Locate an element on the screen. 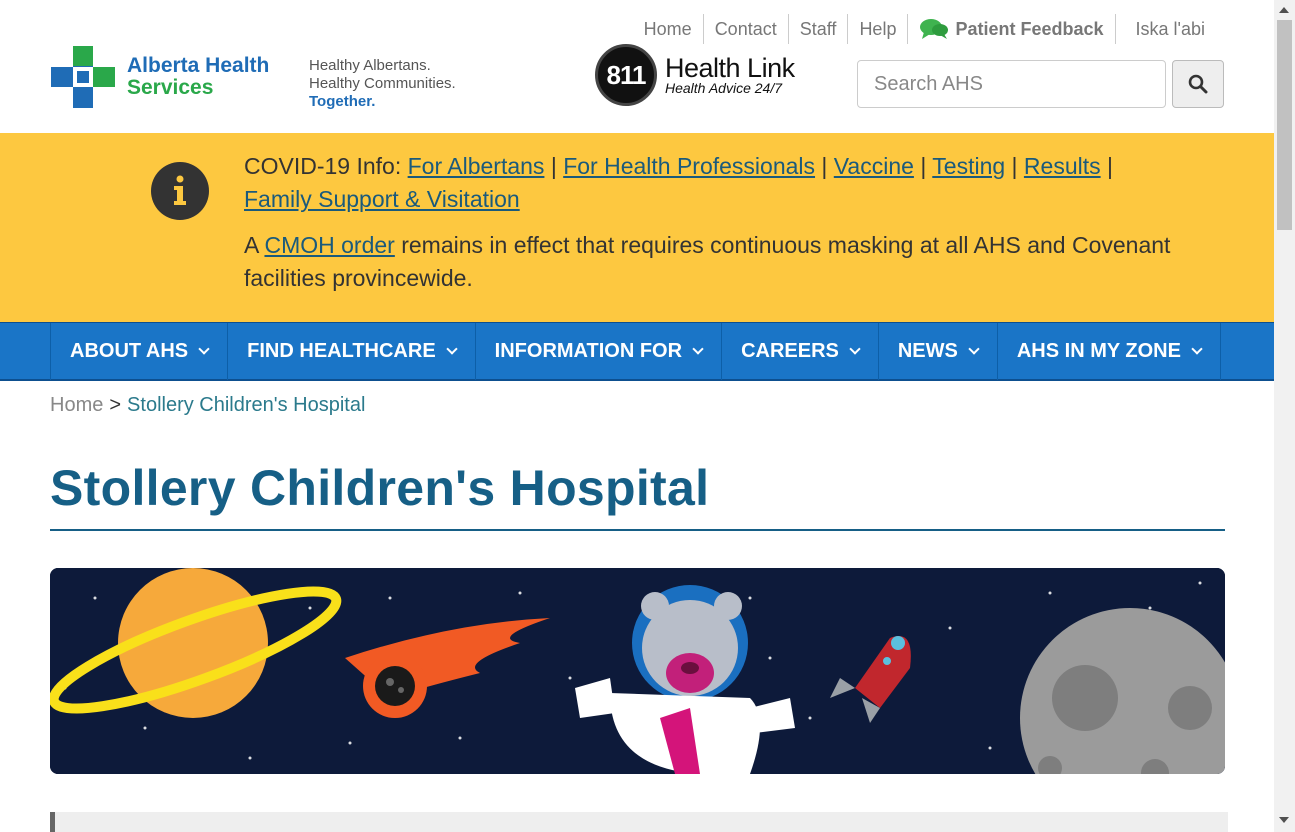  health-link-title: Health Link is located at coordinates (730, 68).